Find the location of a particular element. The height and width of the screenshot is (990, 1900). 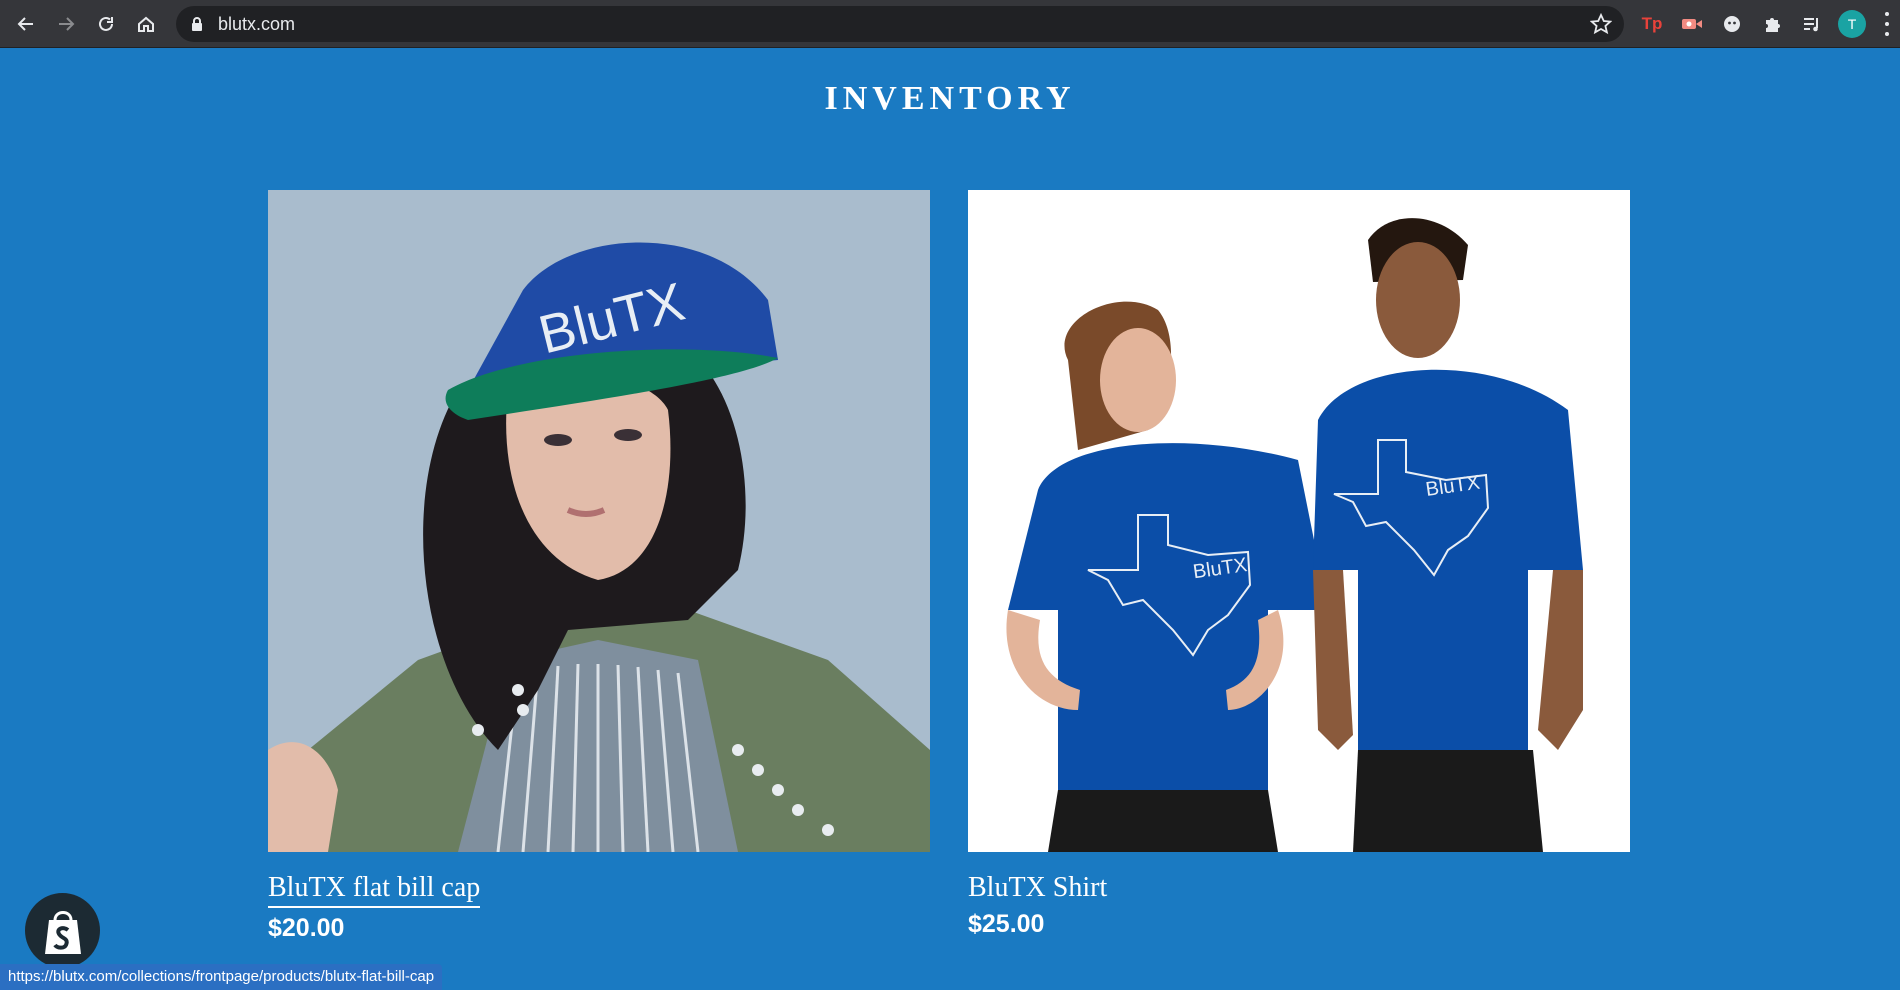

product-title: BluTX flat bill cap is located at coordinates (374, 890).